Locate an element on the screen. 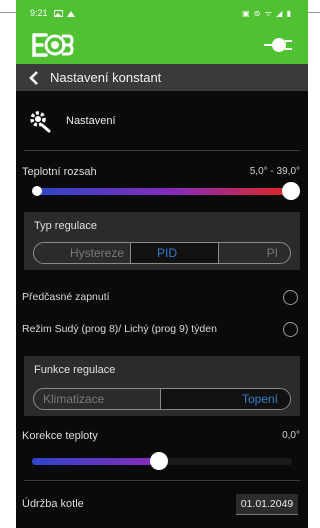  status-time: 9:21 is located at coordinates (39, 13).